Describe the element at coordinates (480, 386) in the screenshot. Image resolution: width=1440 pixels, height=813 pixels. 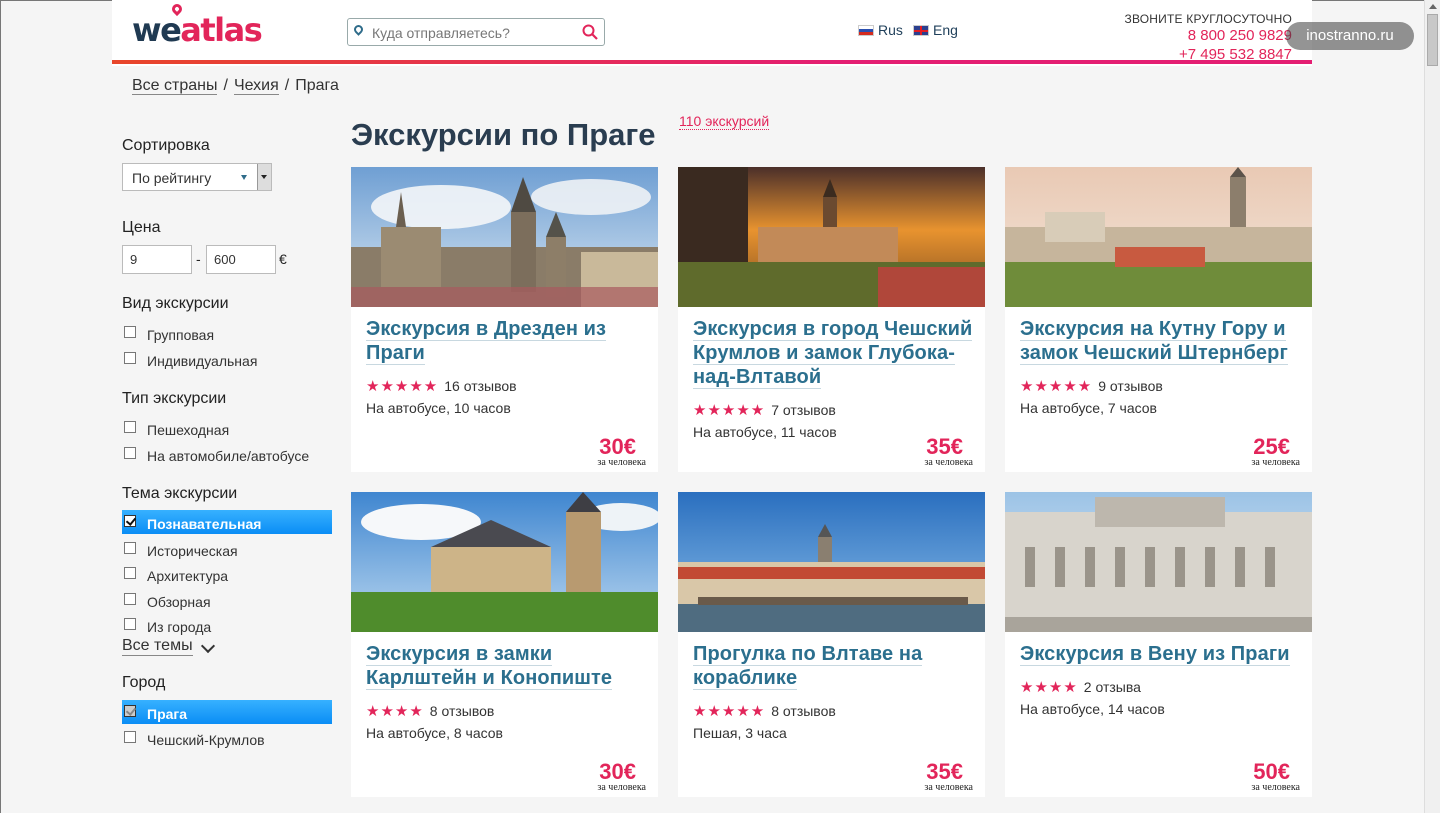
I see `review-count: 16 отзывов` at that location.